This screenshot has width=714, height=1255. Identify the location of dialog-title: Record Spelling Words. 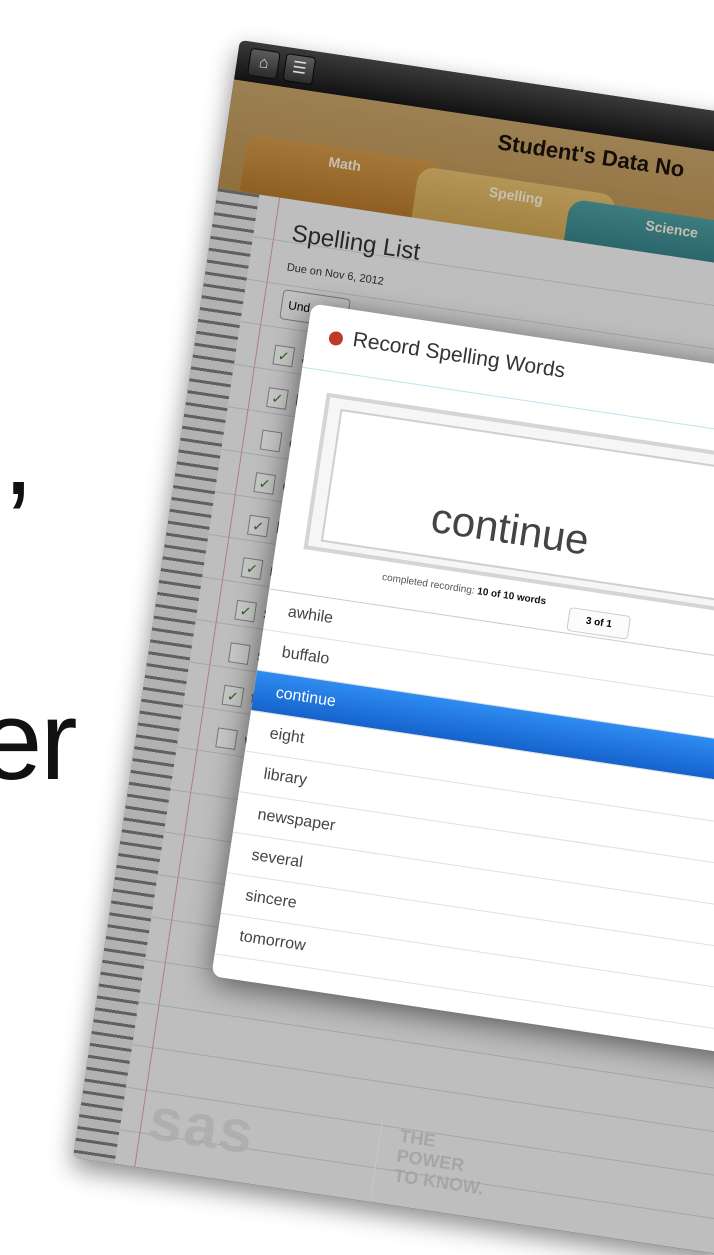
(459, 355).